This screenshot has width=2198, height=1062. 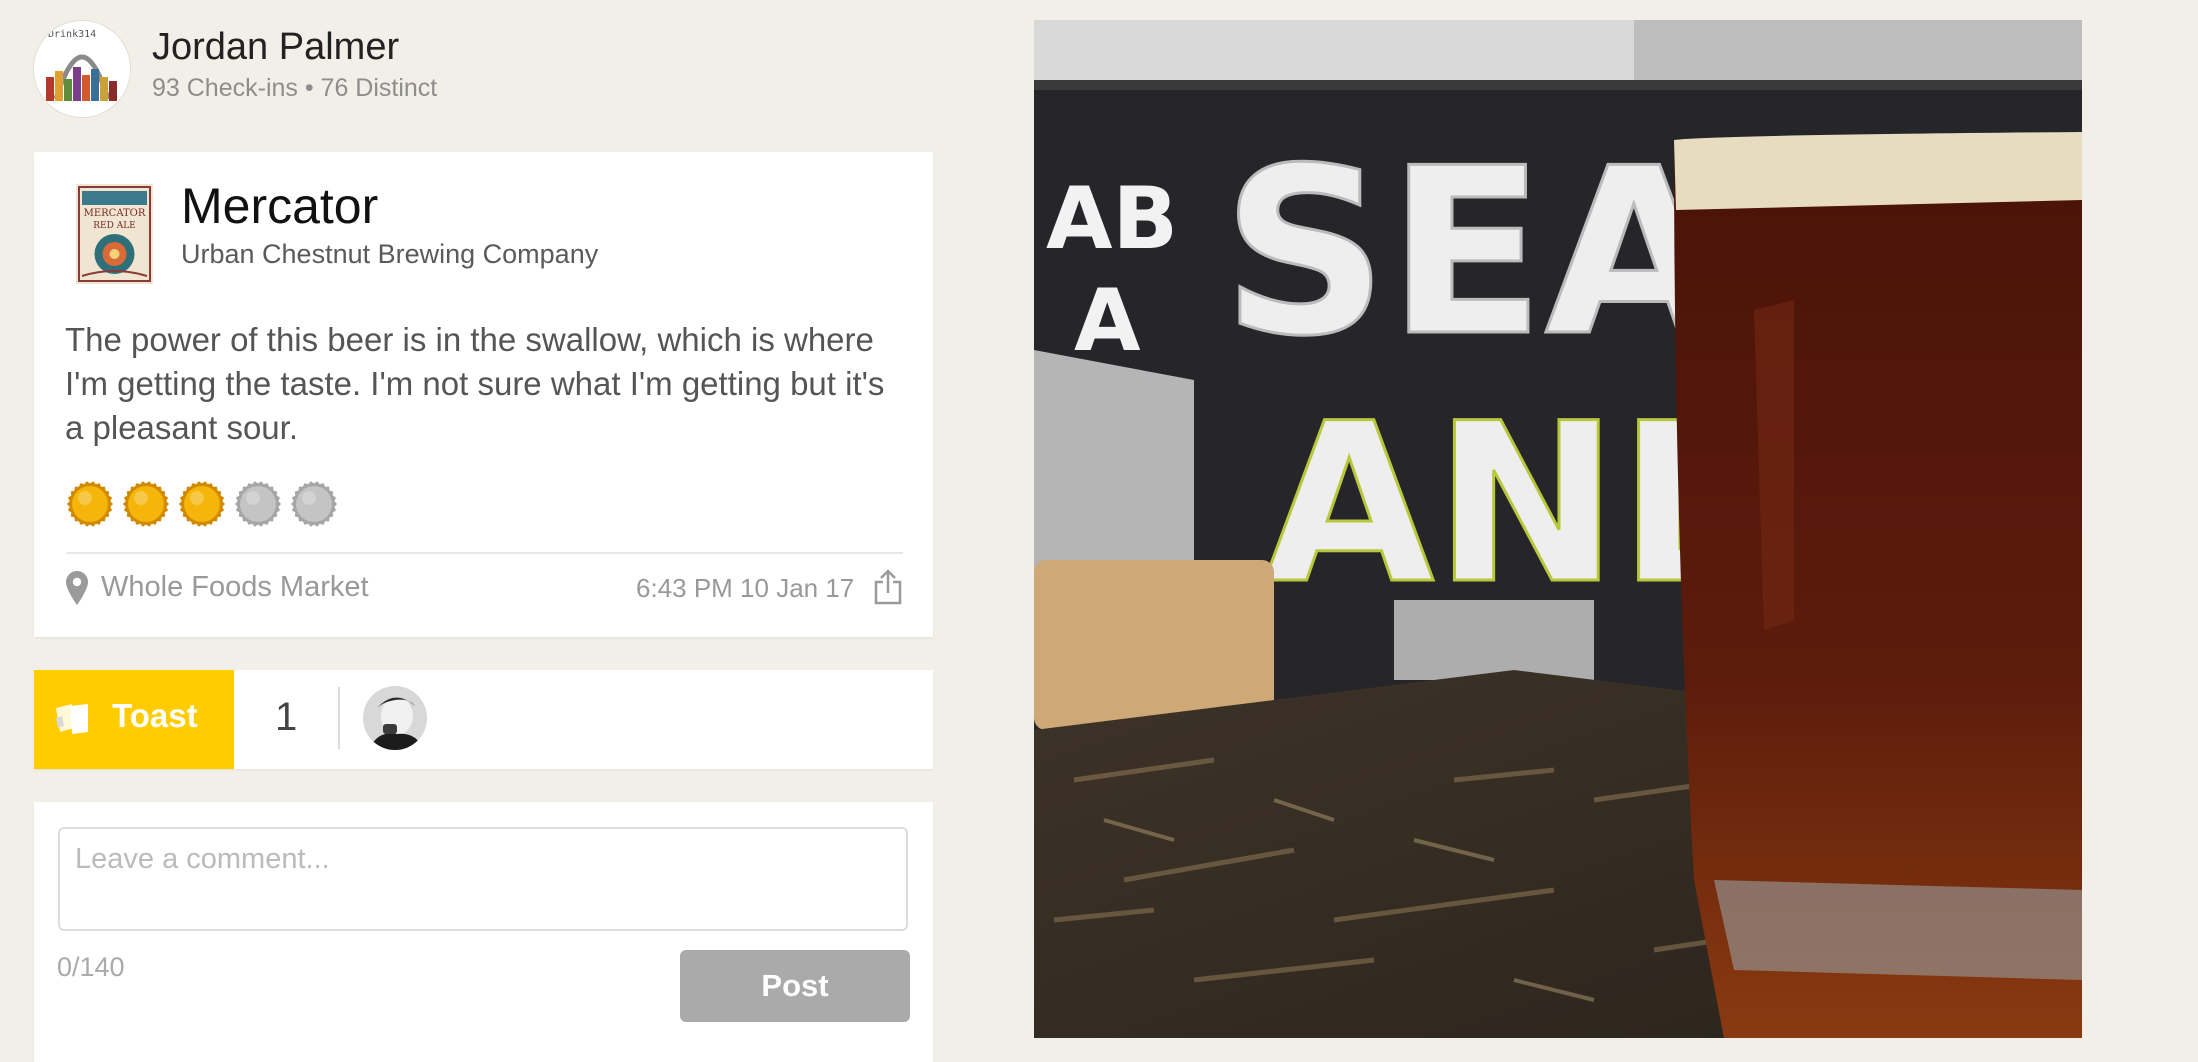 I want to click on toast-count: 1, so click(x=286, y=717).